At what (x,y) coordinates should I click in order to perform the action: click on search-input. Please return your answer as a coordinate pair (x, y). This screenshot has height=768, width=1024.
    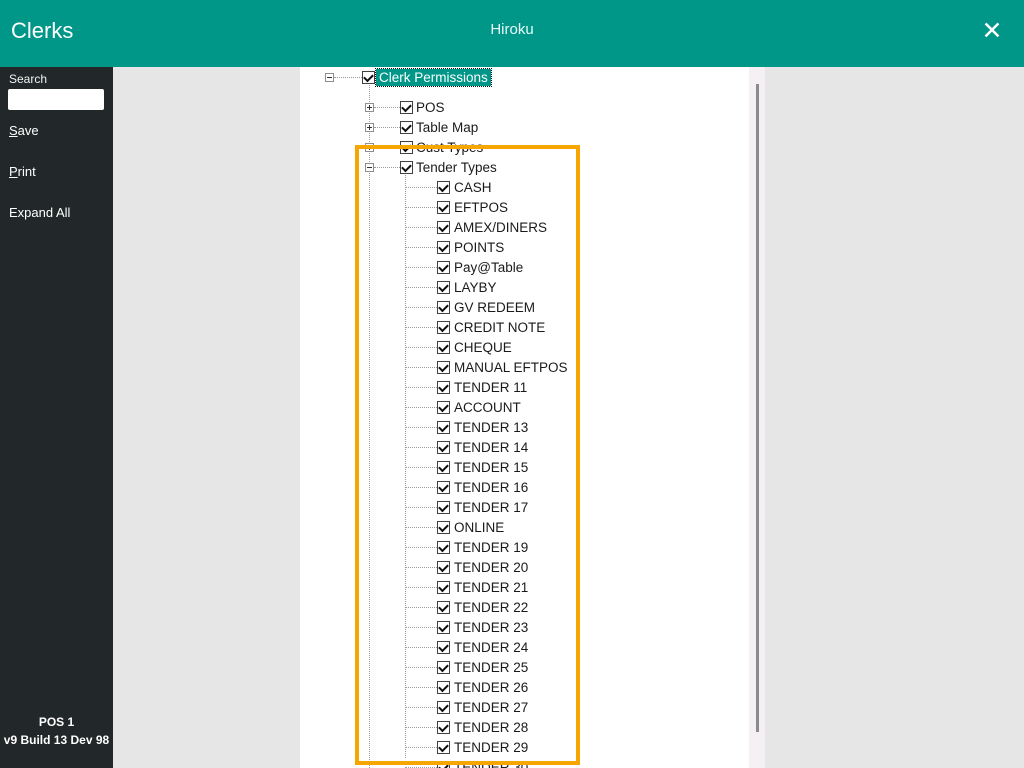
    Looking at the image, I should click on (56, 99).